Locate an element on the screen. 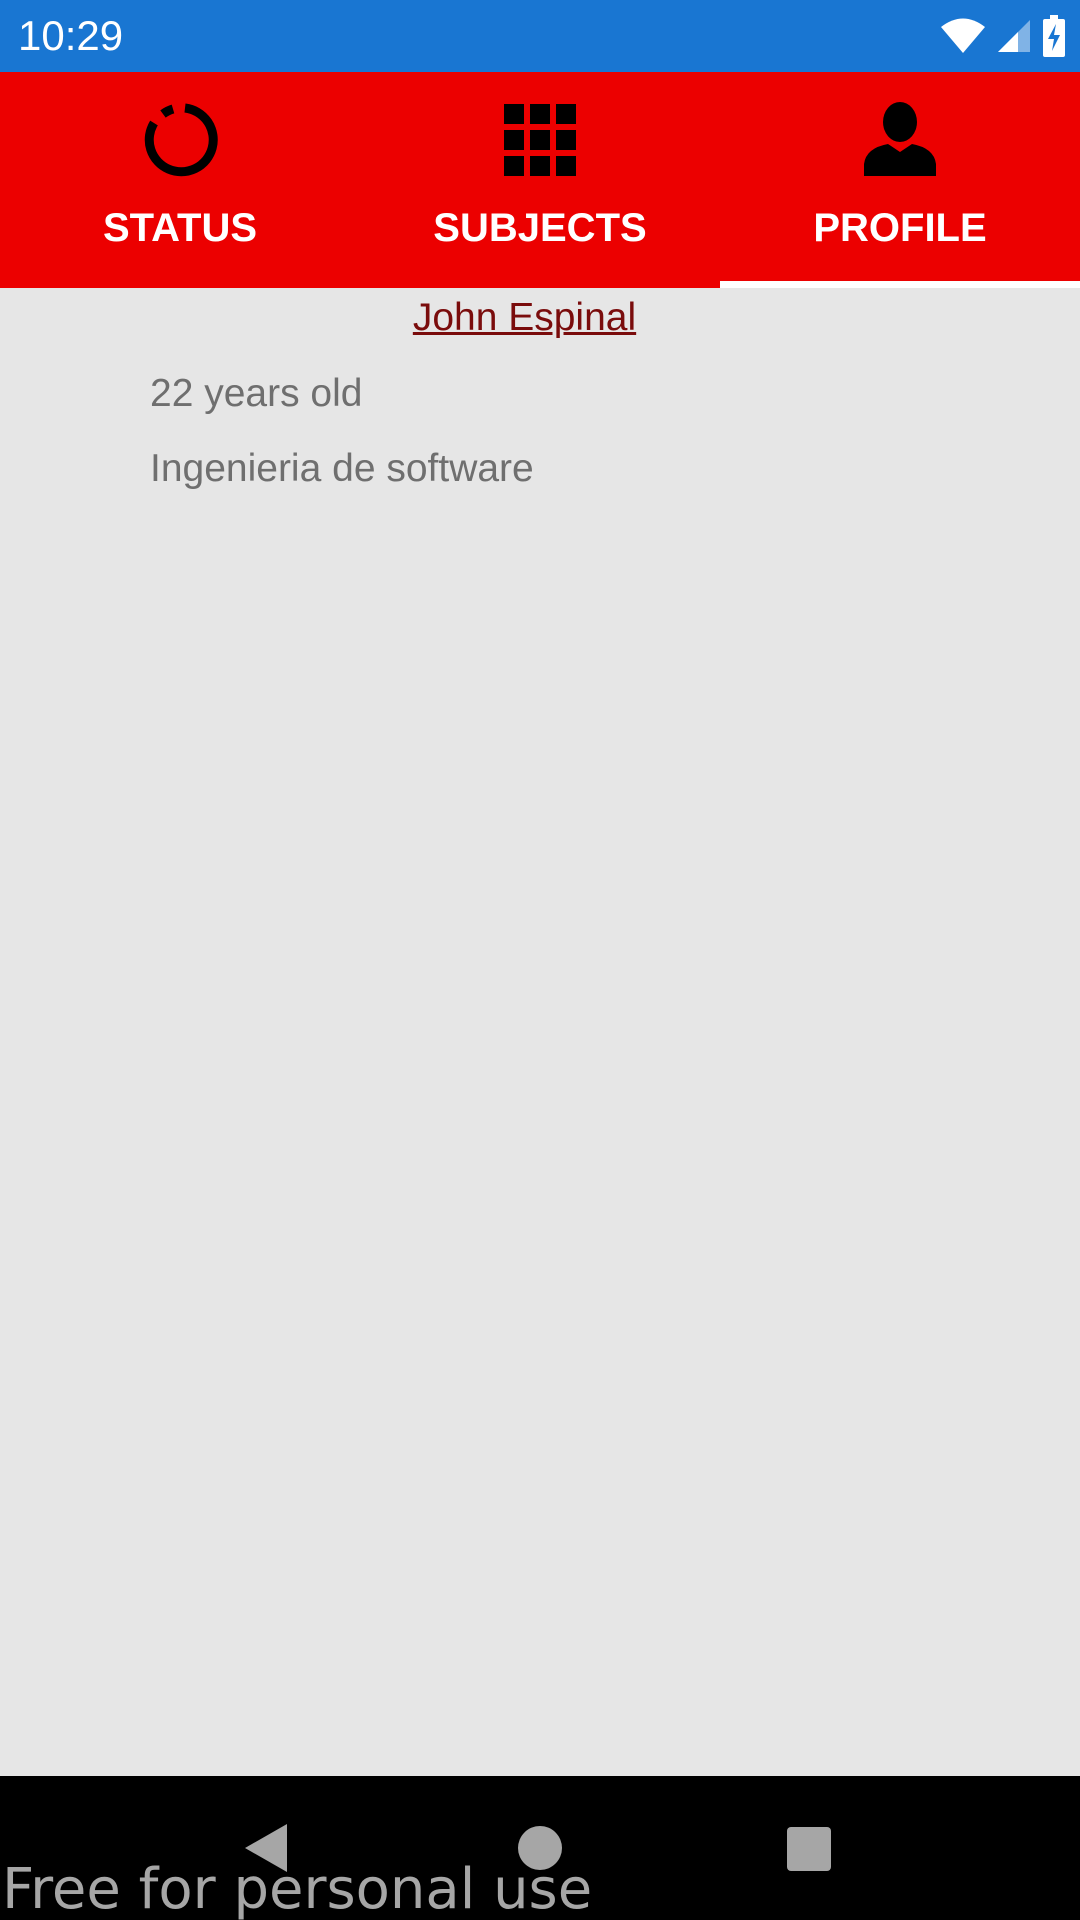 The width and height of the screenshot is (1080, 1920). battery-charging-icon is located at coordinates (1054, 36).